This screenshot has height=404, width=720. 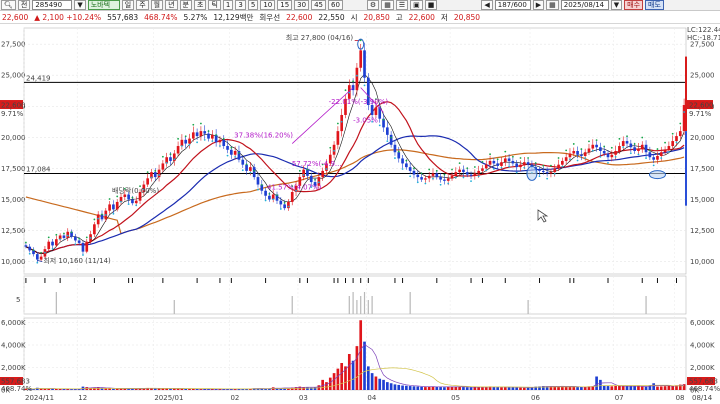 What do you see at coordinates (185, 5) in the screenshot?
I see `tab-minute: 분` at bounding box center [185, 5].